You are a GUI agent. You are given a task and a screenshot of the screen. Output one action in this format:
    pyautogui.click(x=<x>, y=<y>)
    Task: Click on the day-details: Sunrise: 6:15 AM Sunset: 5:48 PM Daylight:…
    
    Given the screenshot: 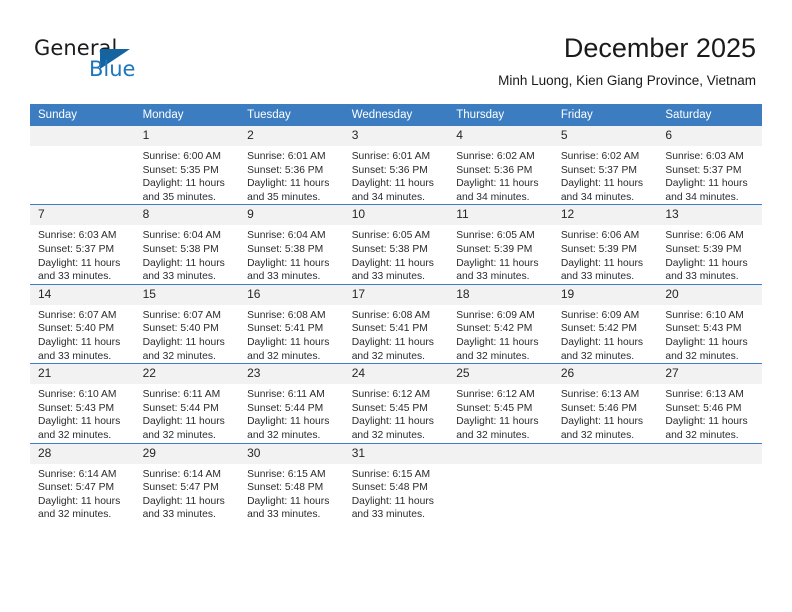 What is the action you would take?
    pyautogui.click(x=396, y=493)
    